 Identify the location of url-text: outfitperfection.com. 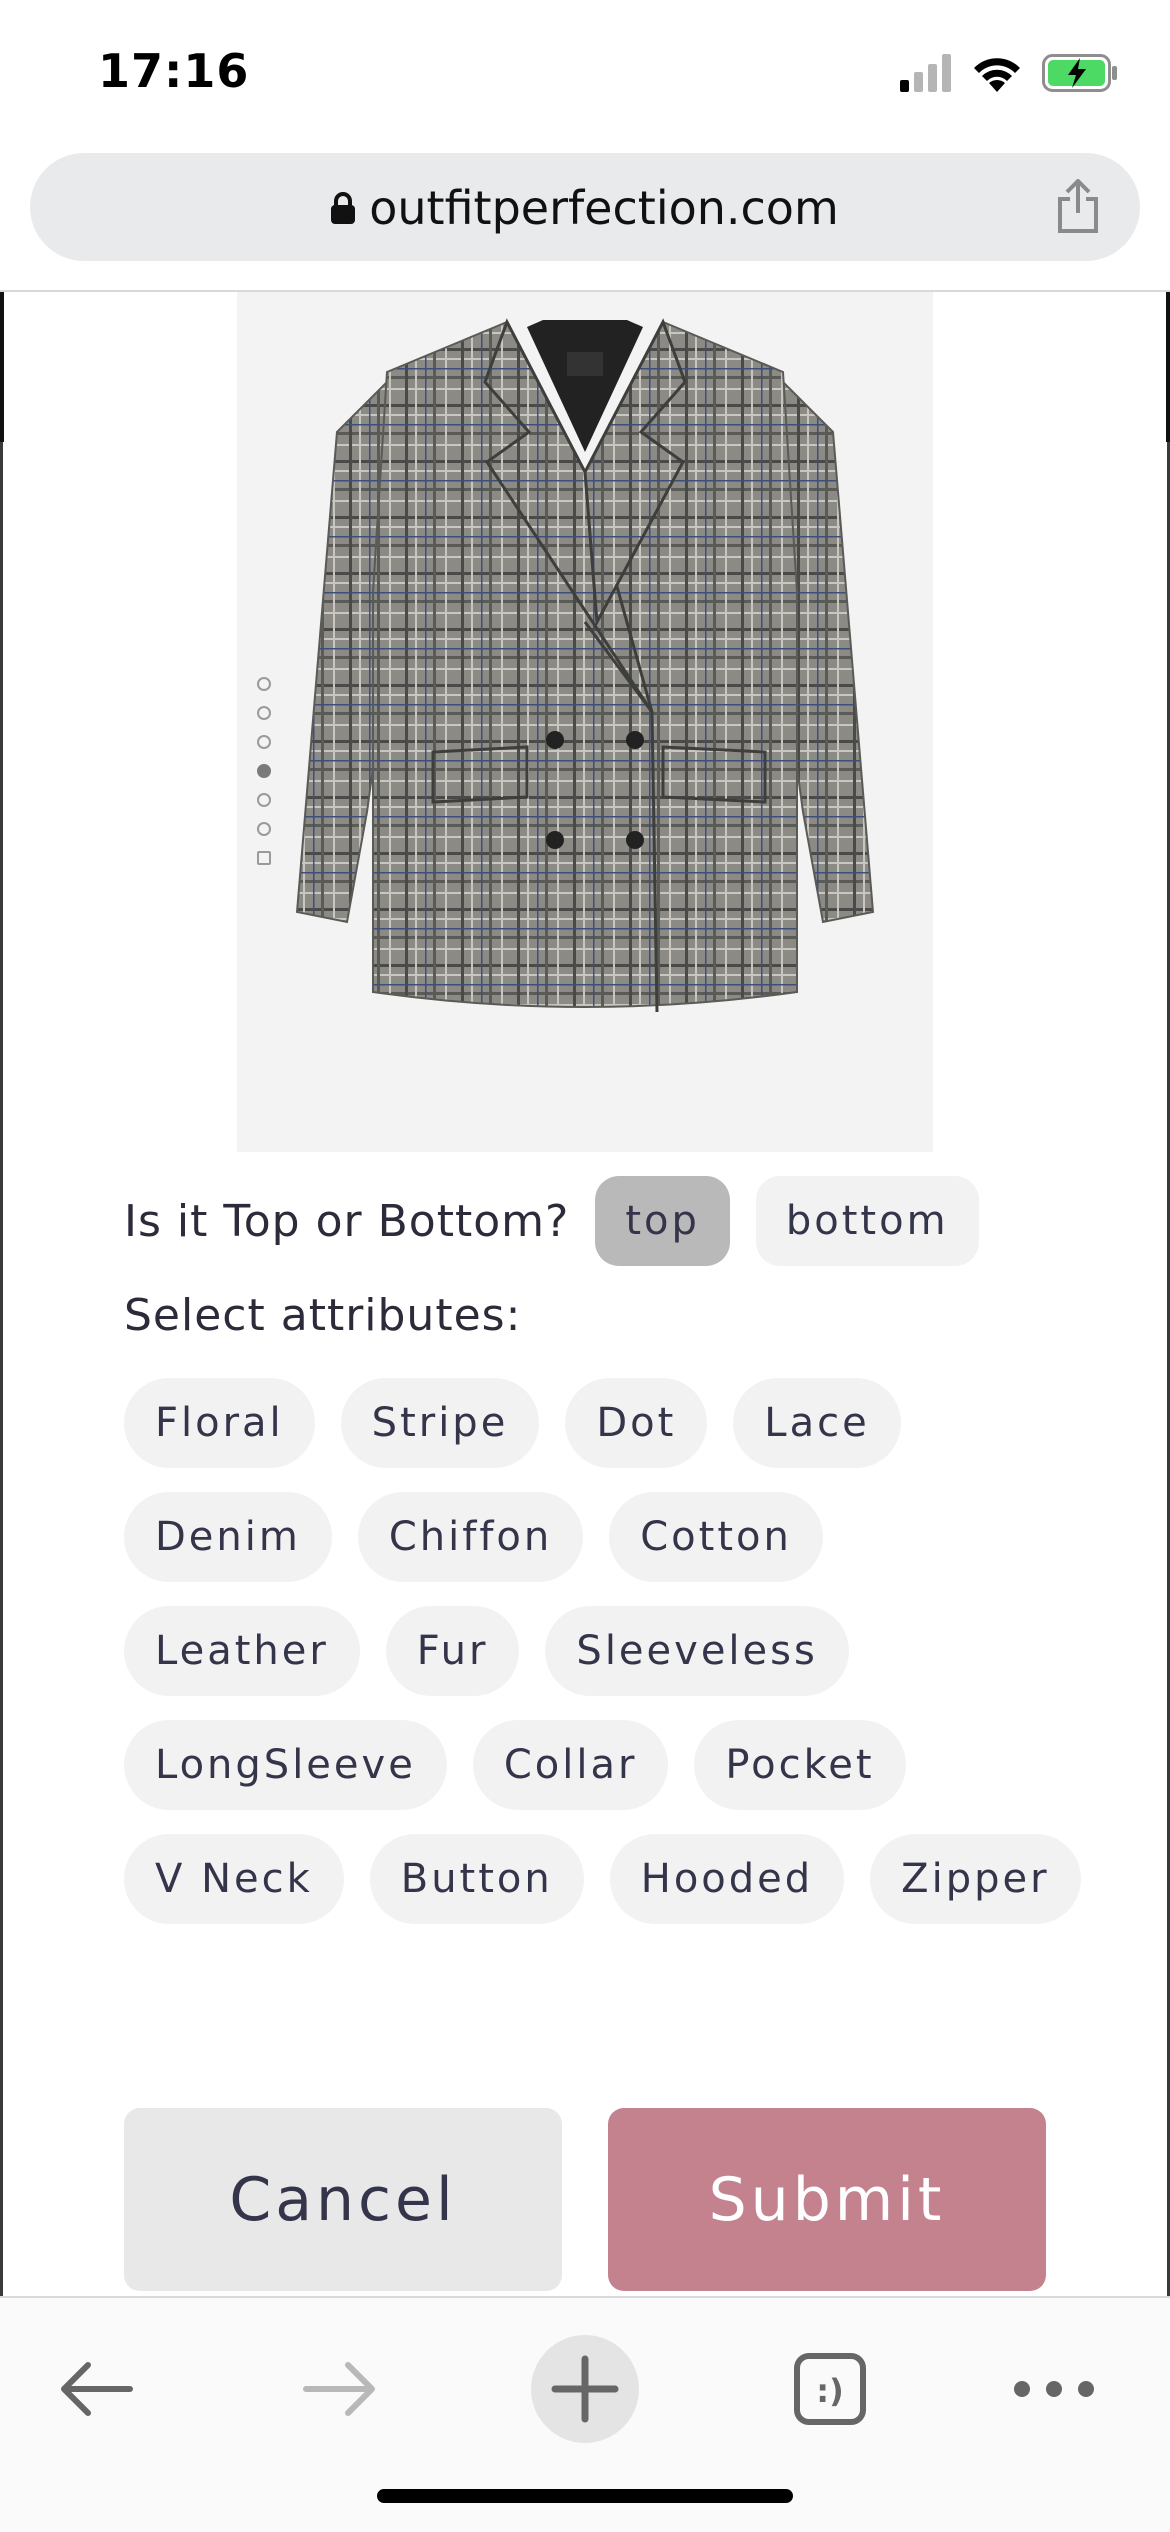
(604, 208).